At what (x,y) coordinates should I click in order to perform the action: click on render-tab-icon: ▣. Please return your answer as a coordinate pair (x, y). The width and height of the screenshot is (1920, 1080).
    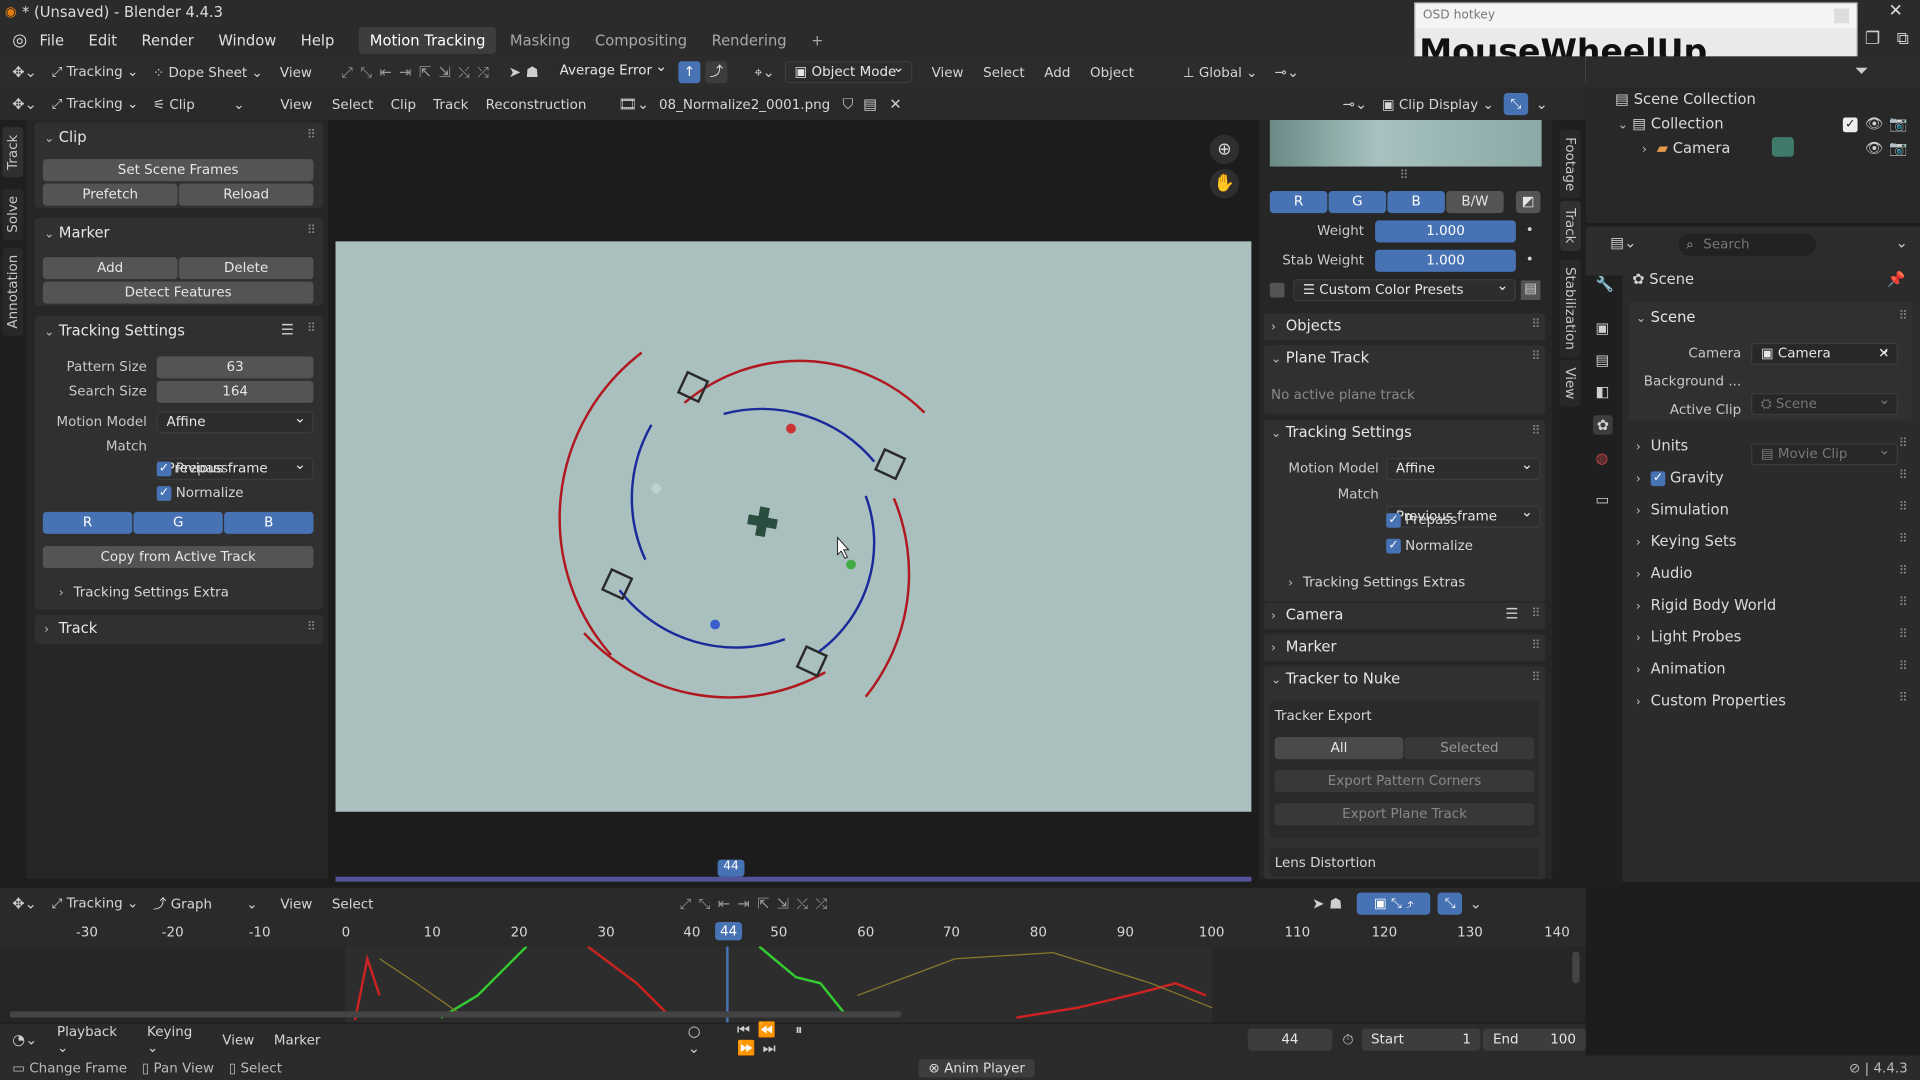
    Looking at the image, I should click on (1603, 328).